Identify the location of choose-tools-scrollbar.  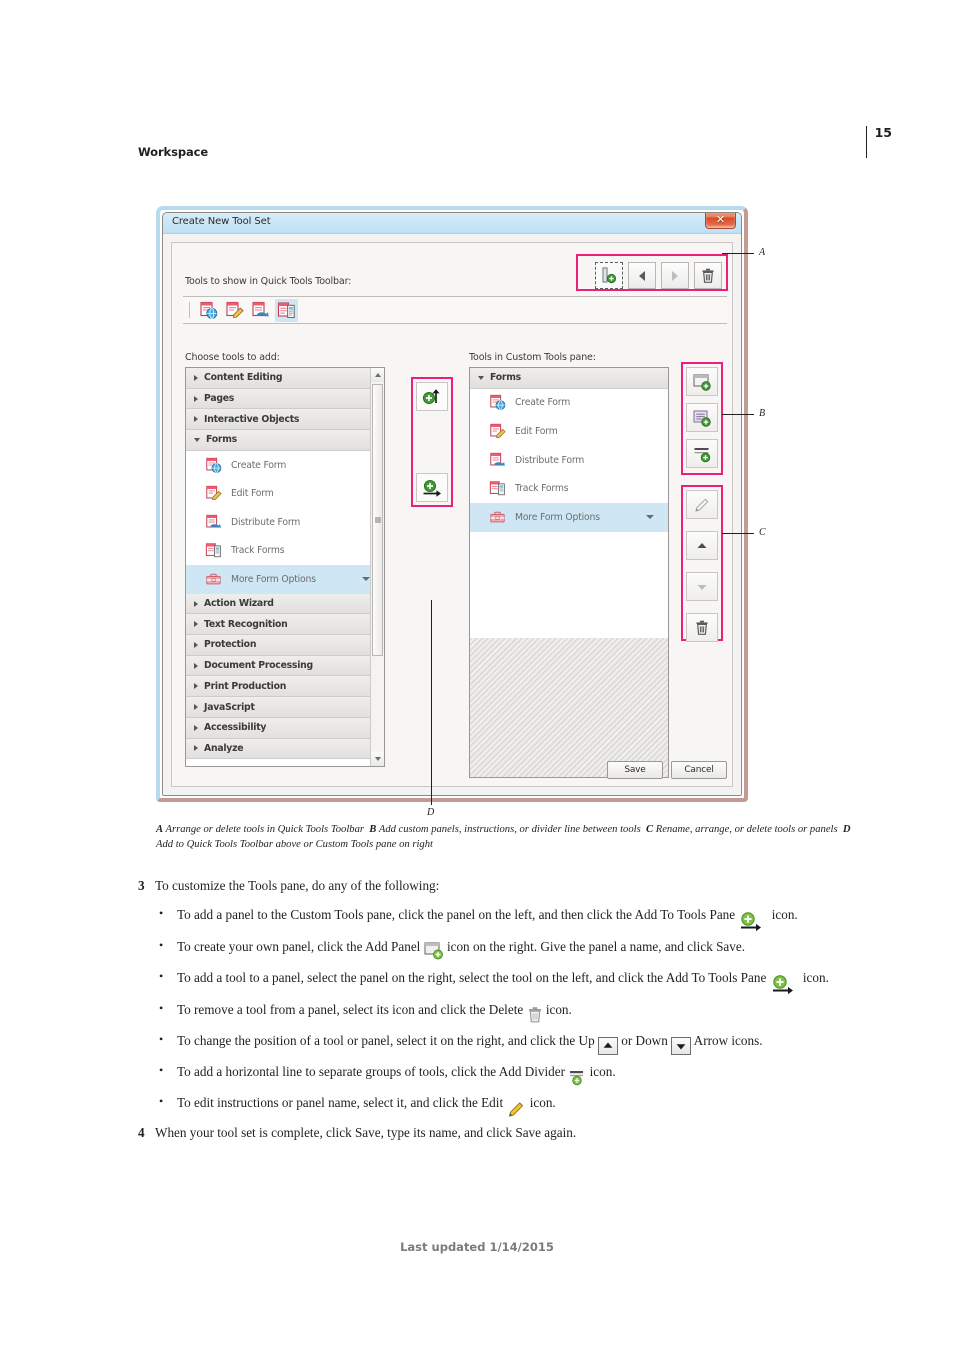
(377, 567).